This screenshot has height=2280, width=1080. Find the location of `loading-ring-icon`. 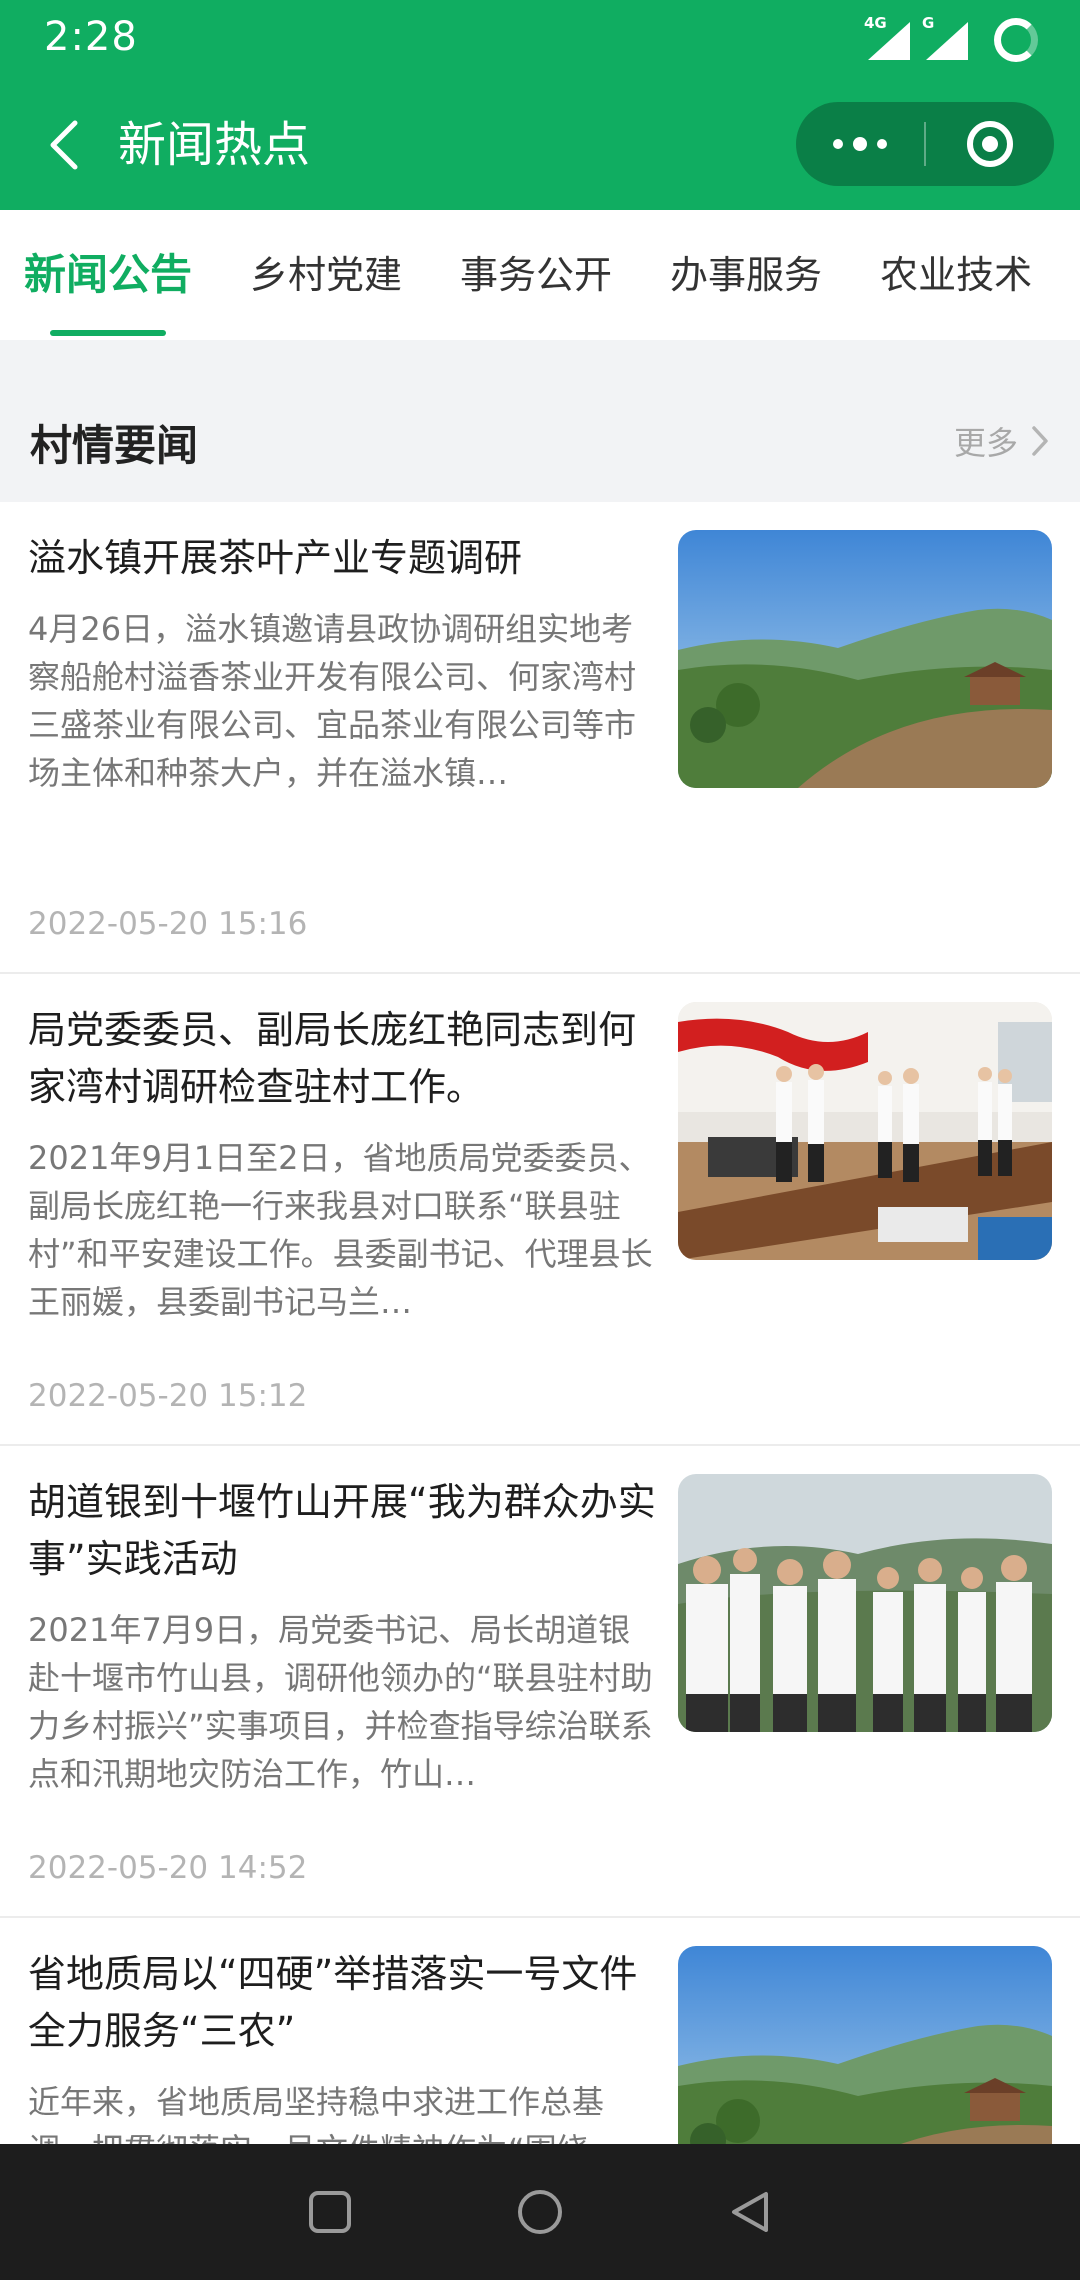

loading-ring-icon is located at coordinates (1016, 40).